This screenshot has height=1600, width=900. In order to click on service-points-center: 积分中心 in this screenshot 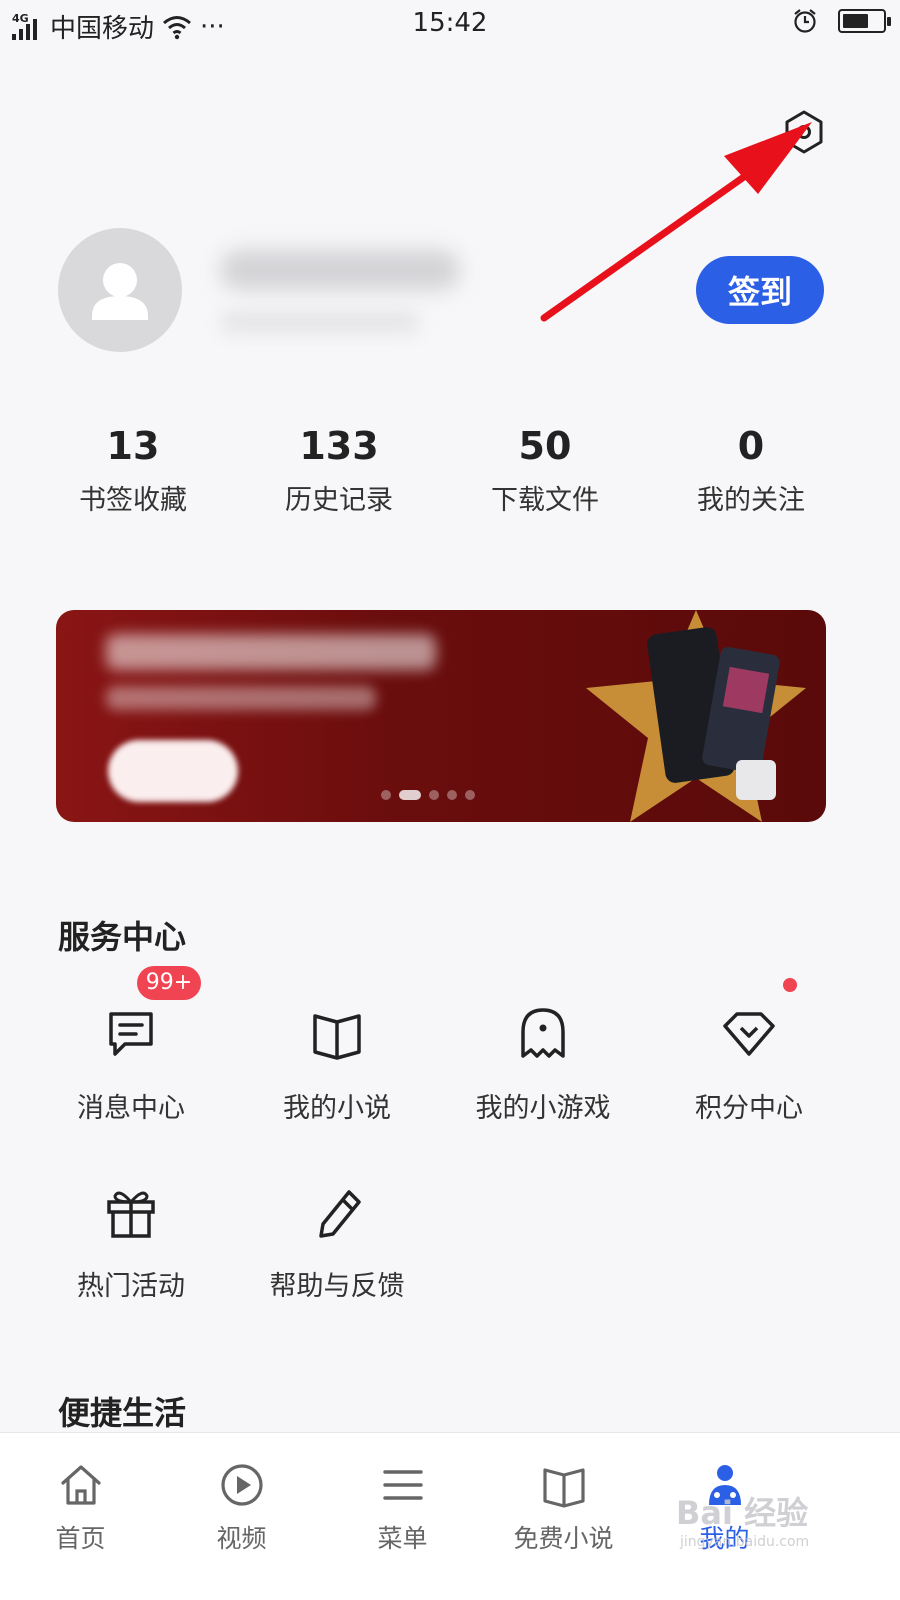, I will do `click(749, 1051)`.